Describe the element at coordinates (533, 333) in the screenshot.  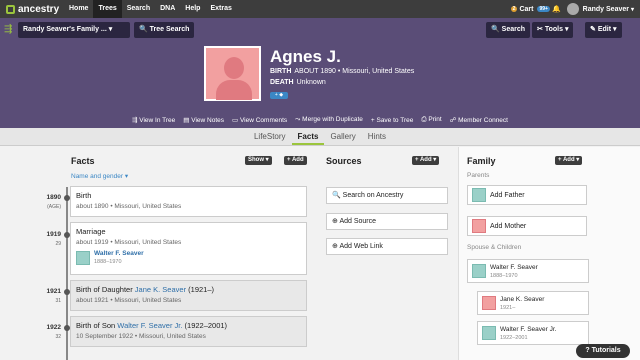
I see `child-card: Walter F. Seaver Jr. 1922–2001` at that location.